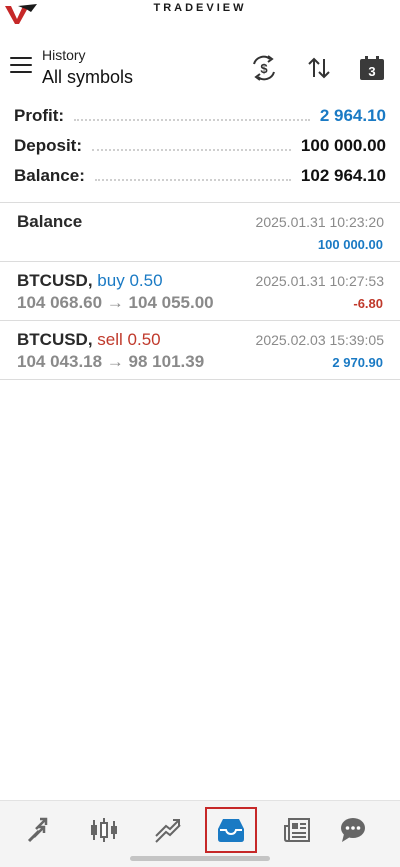  I want to click on tab-quotes, so click(40, 830).